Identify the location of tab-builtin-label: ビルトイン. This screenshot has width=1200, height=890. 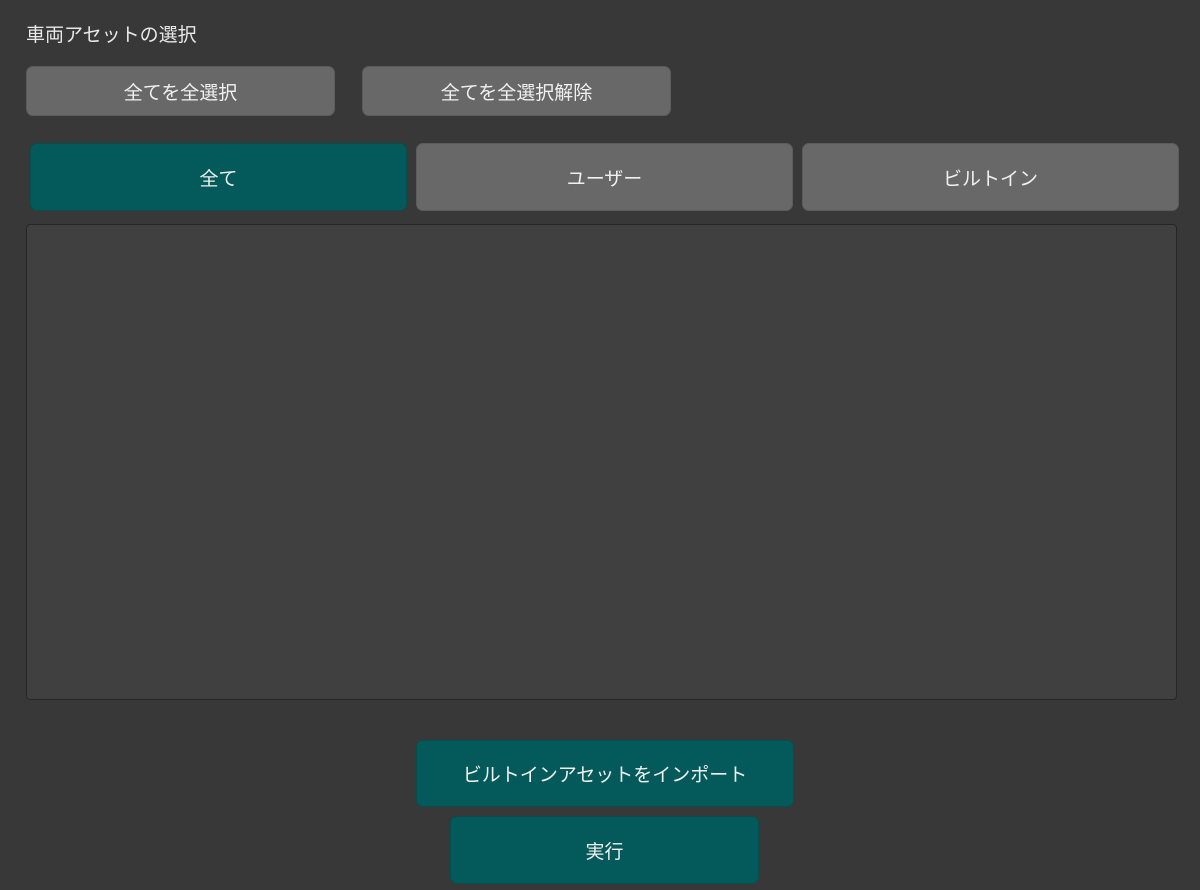
(990, 178).